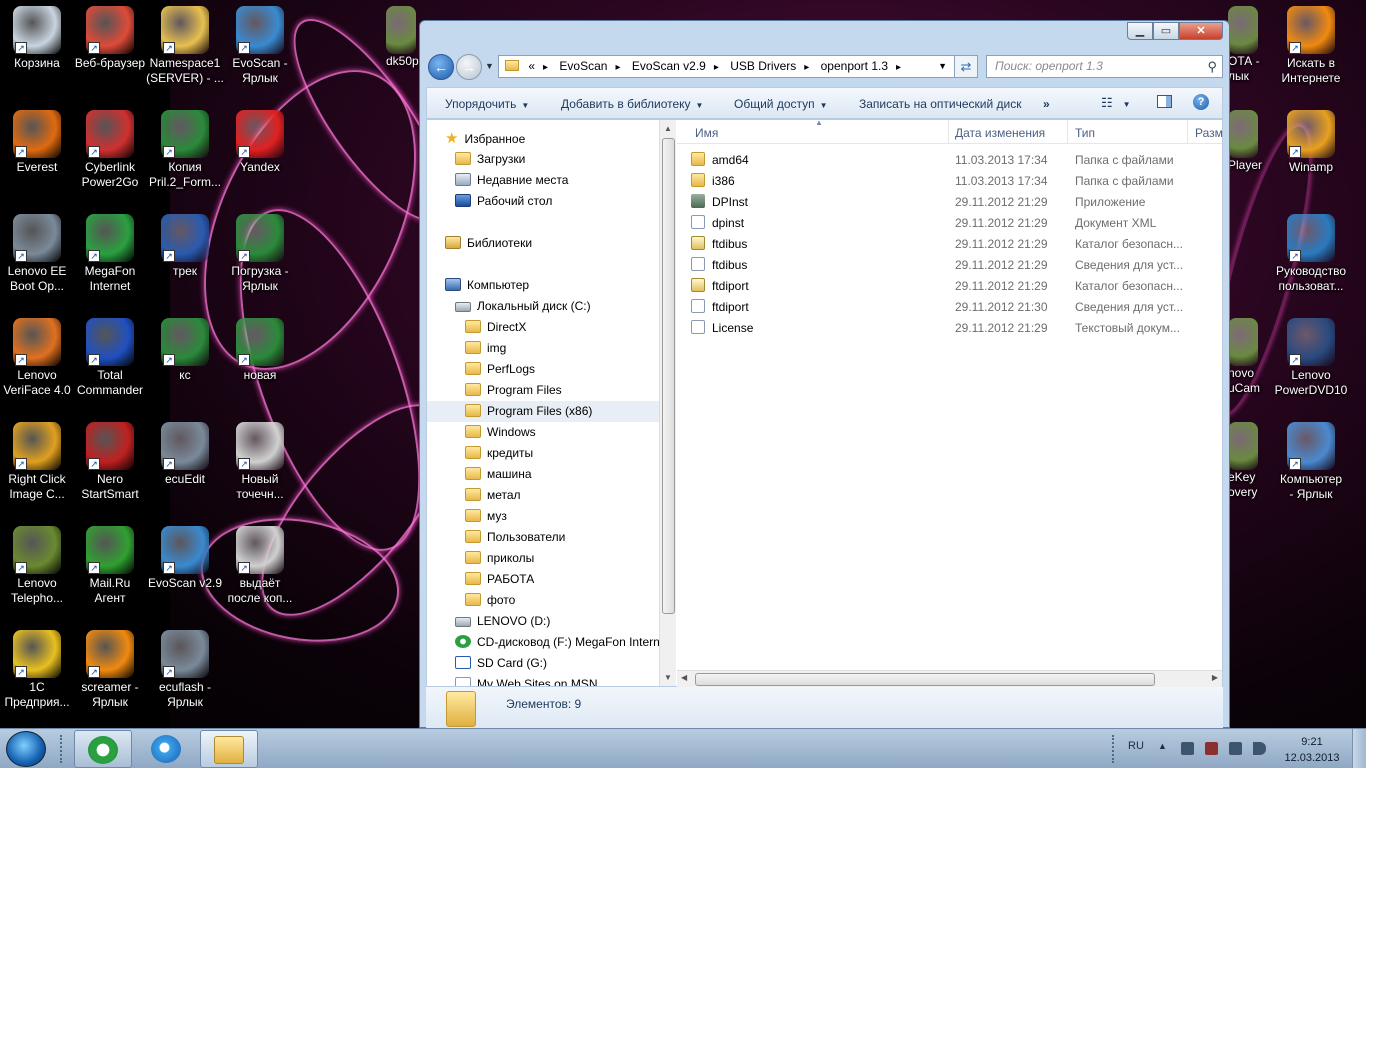 The image size is (1400, 1045). Describe the element at coordinates (488, 243) in the screenshot. I see `nav-libraries: Библиотеки` at that location.